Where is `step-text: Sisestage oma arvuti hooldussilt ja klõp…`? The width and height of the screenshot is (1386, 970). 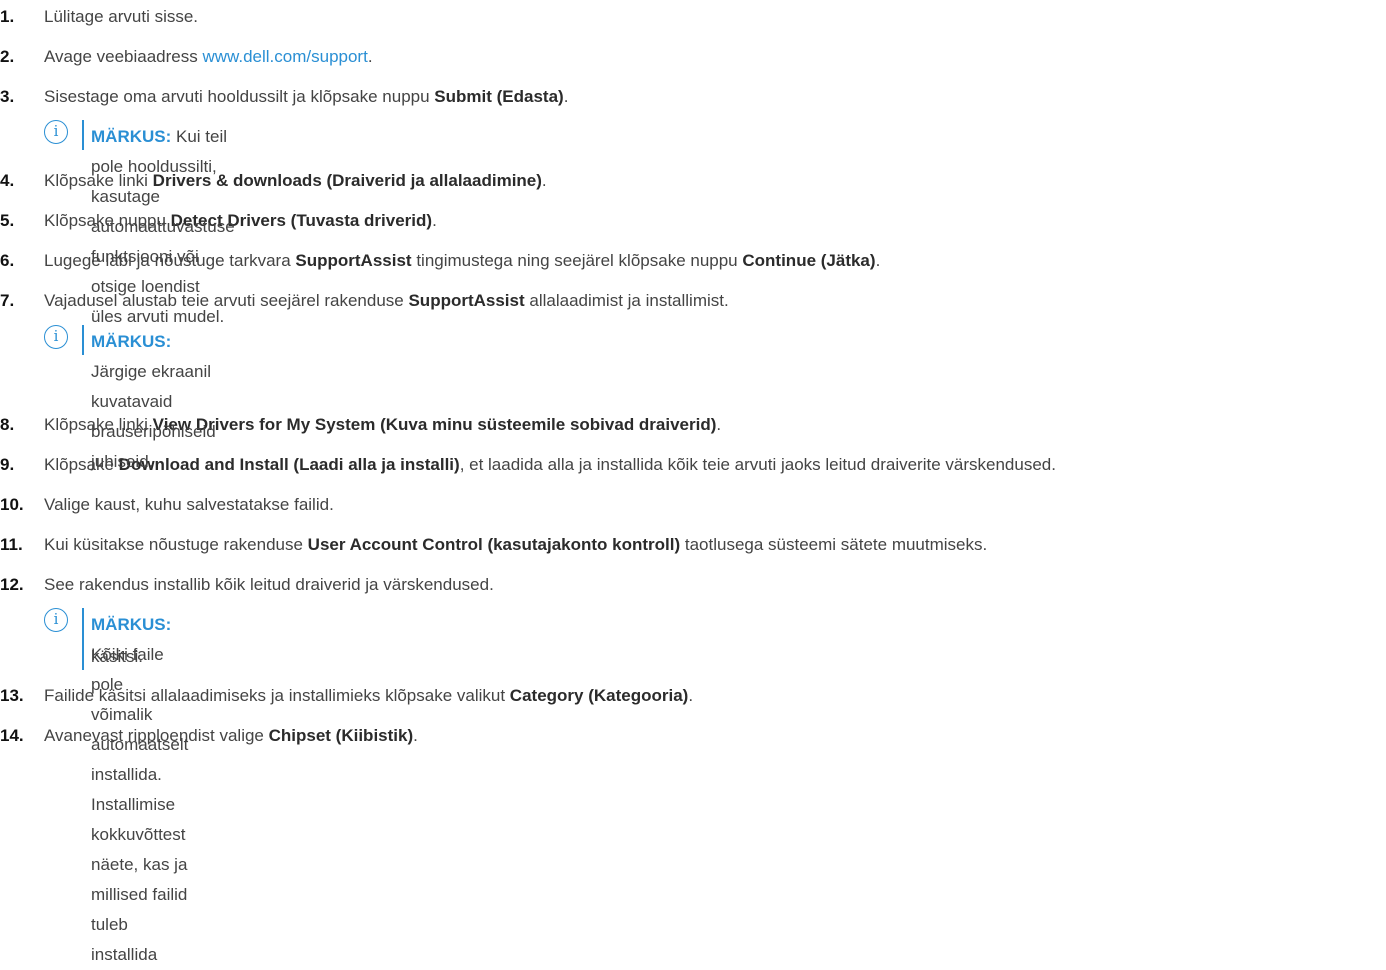 step-text: Sisestage oma arvuti hooldussilt ja klõp… is located at coordinates (306, 97).